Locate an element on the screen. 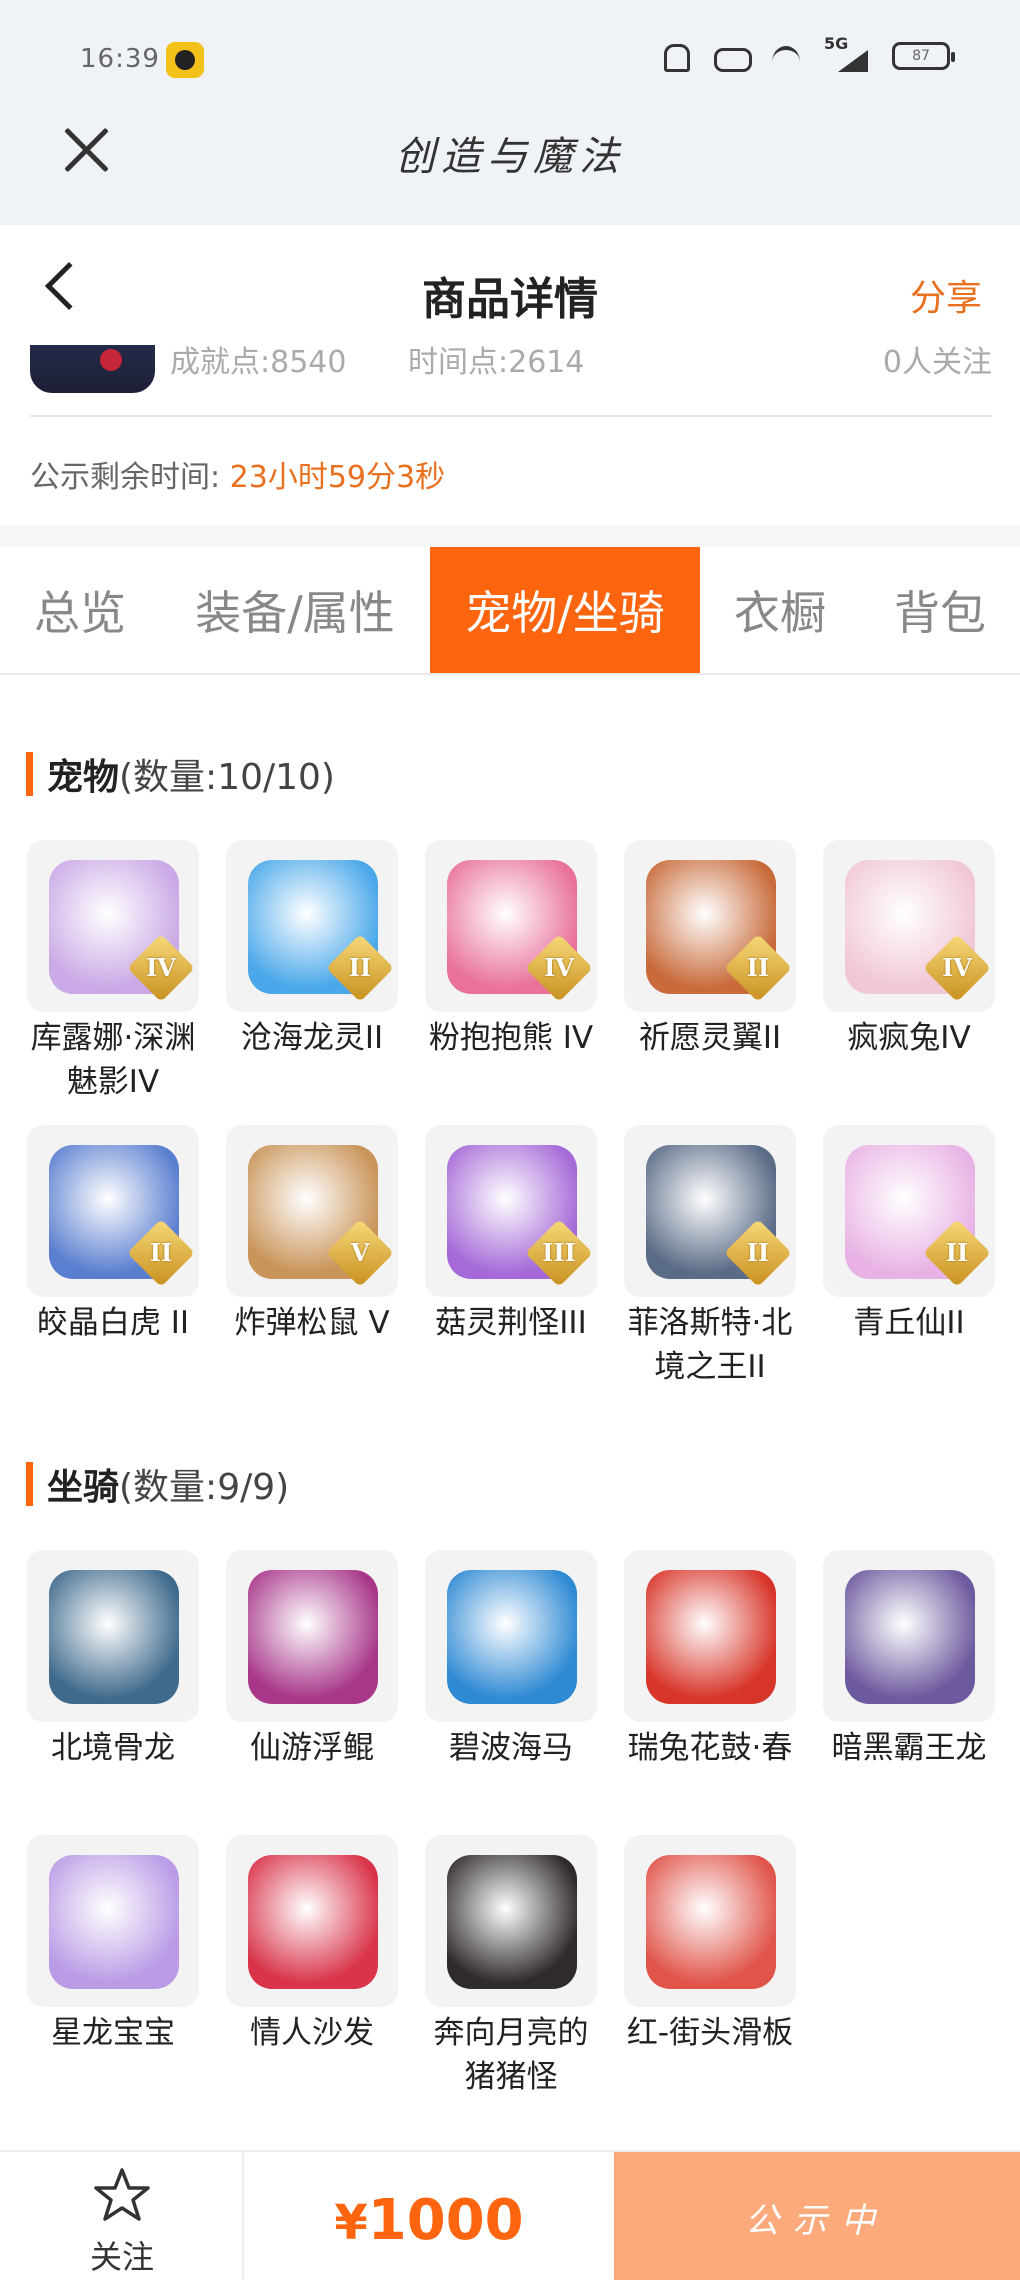 This screenshot has height=2280, width=1020. pet-item: II 菲洛斯特·北境之王II is located at coordinates (710, 1257).